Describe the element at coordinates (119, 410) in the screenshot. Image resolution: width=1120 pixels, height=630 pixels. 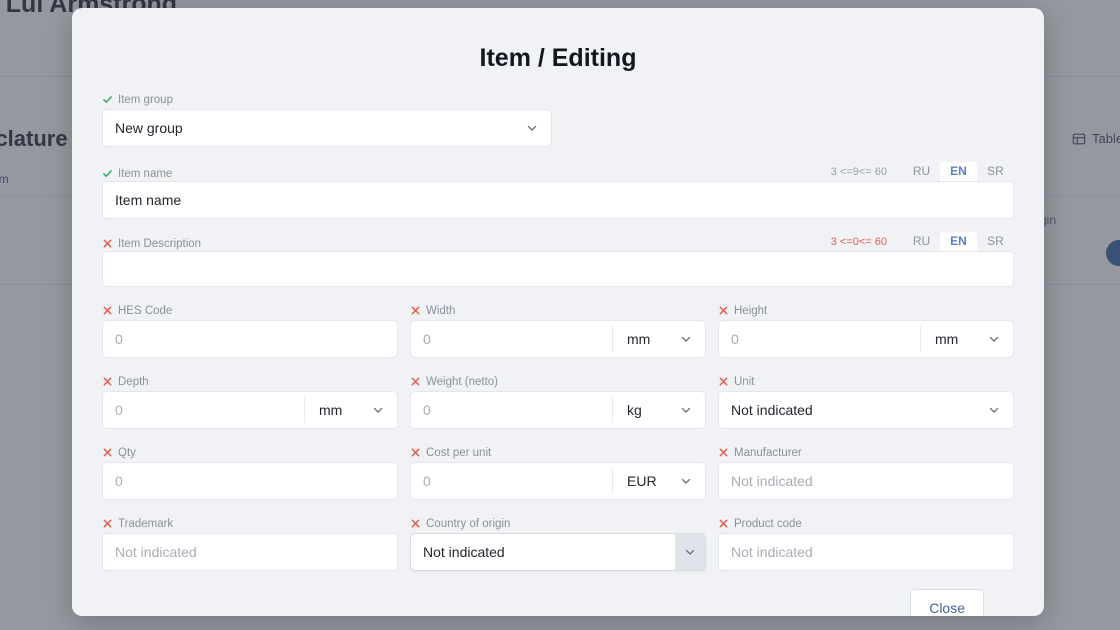
I see `depth-value: 0` at that location.